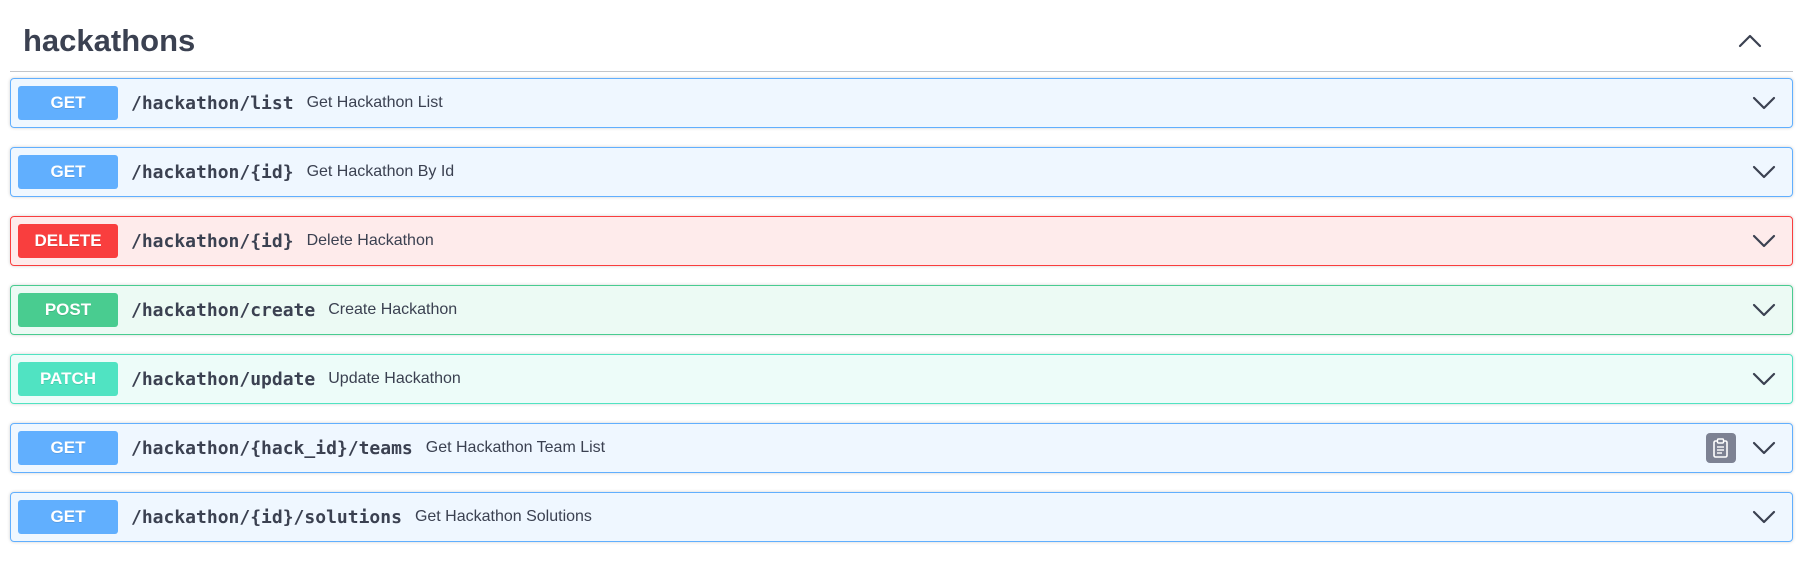  Describe the element at coordinates (901, 41) in the screenshot. I see `tag-header: hackathons` at that location.